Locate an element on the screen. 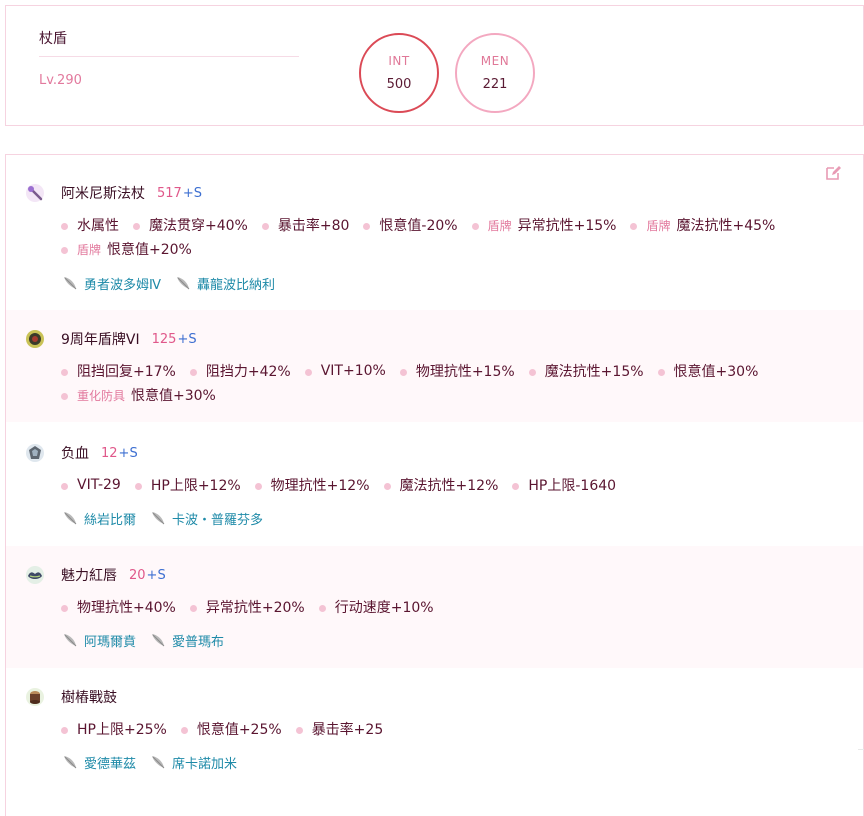  stat-item: 阻挡回复+17% is located at coordinates (118, 371).